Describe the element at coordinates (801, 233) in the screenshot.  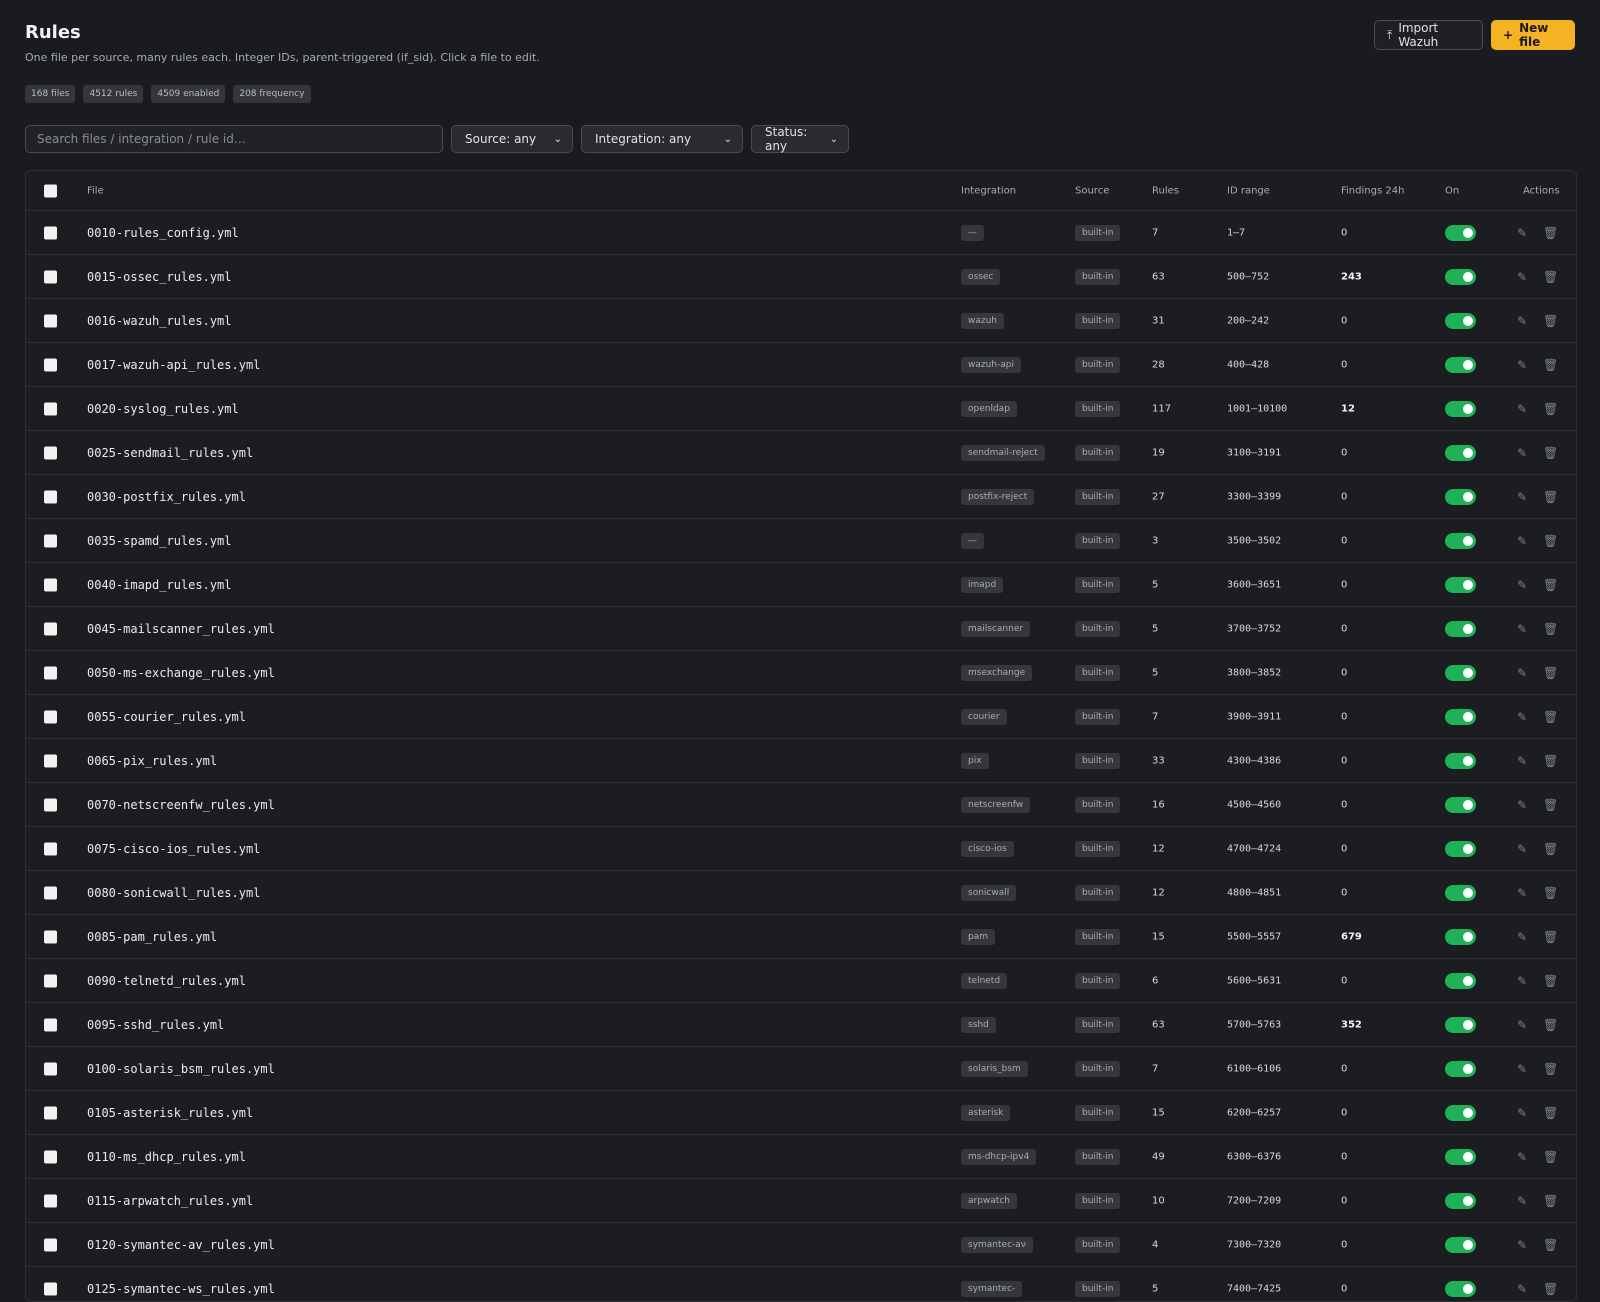
I see `table-row: 0010-rules_config.yml — built-in 7 1–7 0 ✎ 🗑` at that location.